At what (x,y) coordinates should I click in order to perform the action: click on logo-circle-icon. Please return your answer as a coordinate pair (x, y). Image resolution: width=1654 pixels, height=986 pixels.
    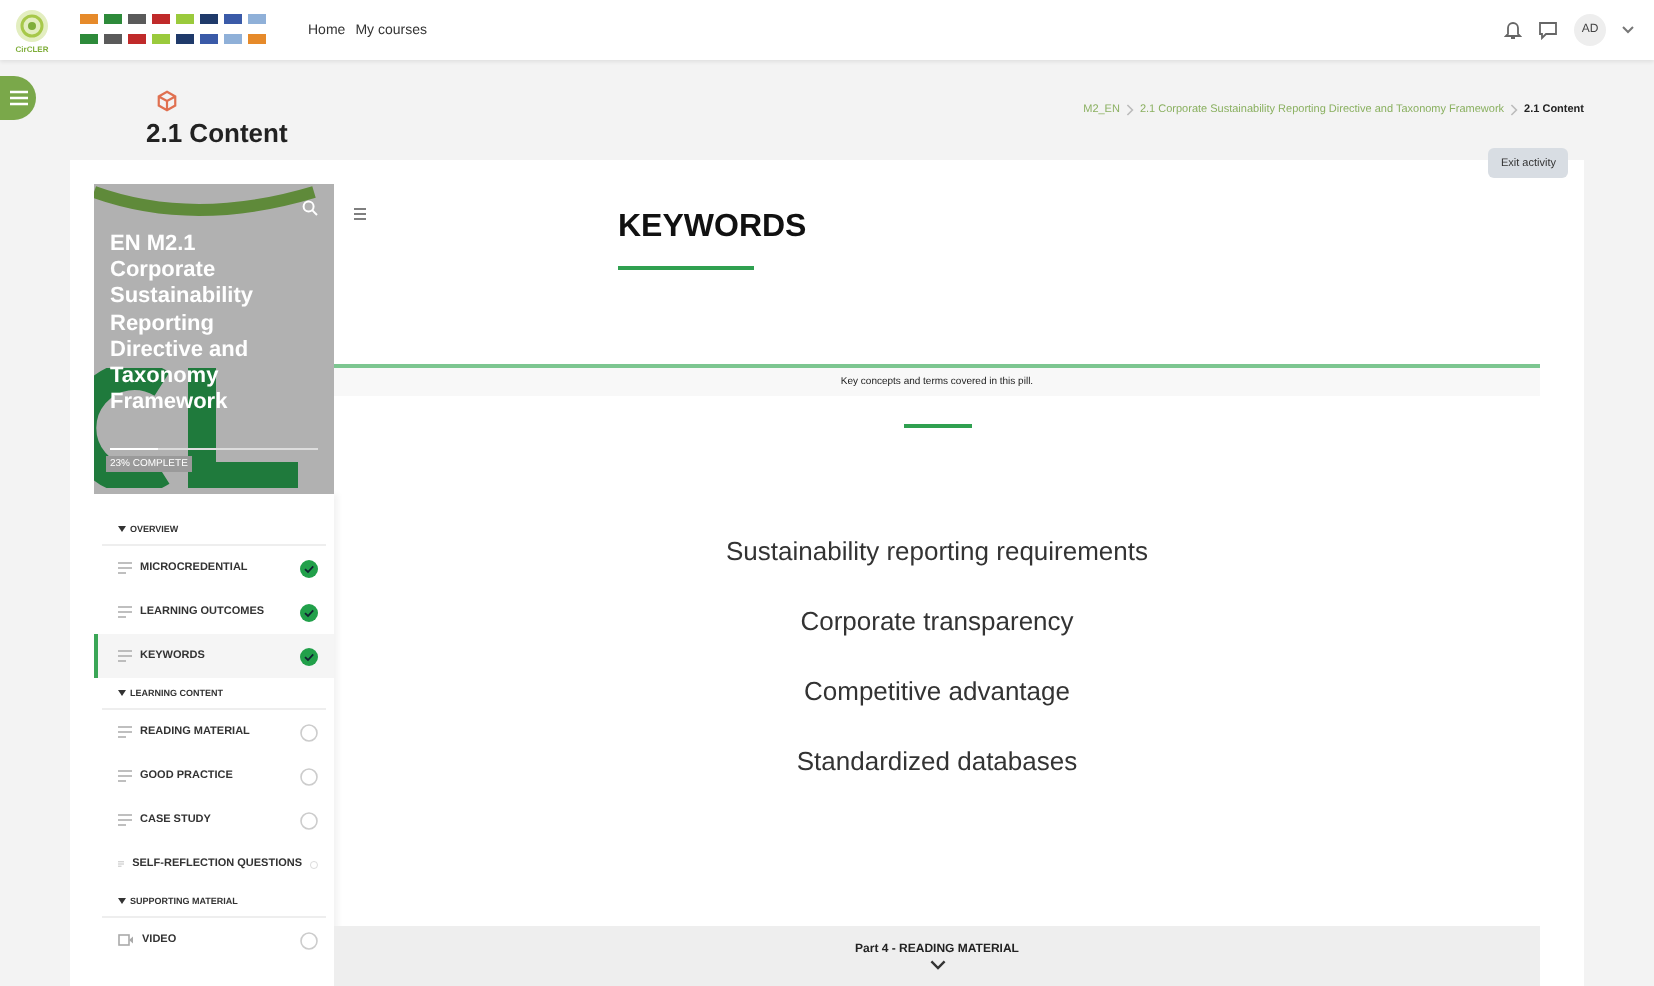
    Looking at the image, I should click on (32, 25).